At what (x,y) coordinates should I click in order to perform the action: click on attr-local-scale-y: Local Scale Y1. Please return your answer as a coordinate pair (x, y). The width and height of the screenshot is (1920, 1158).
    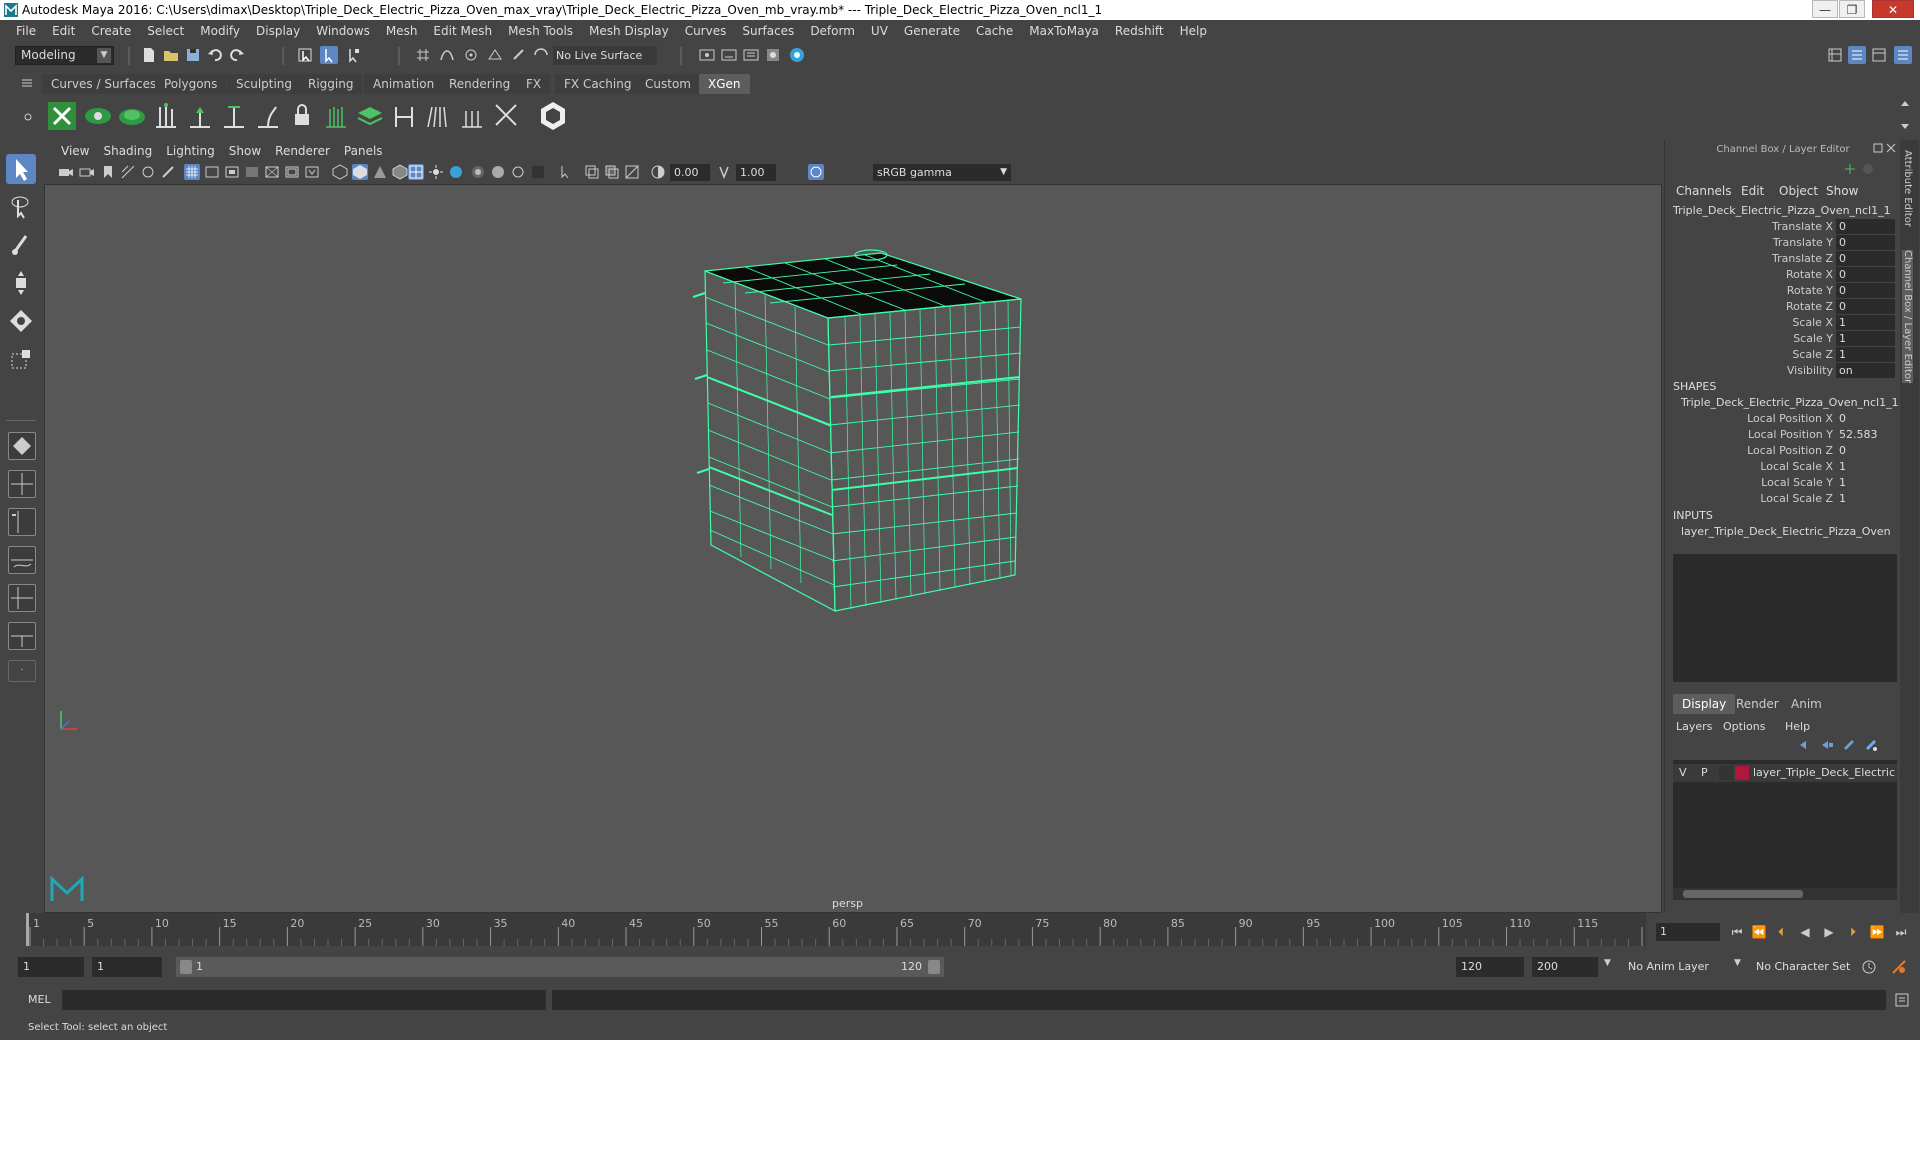
    Looking at the image, I should click on (1783, 483).